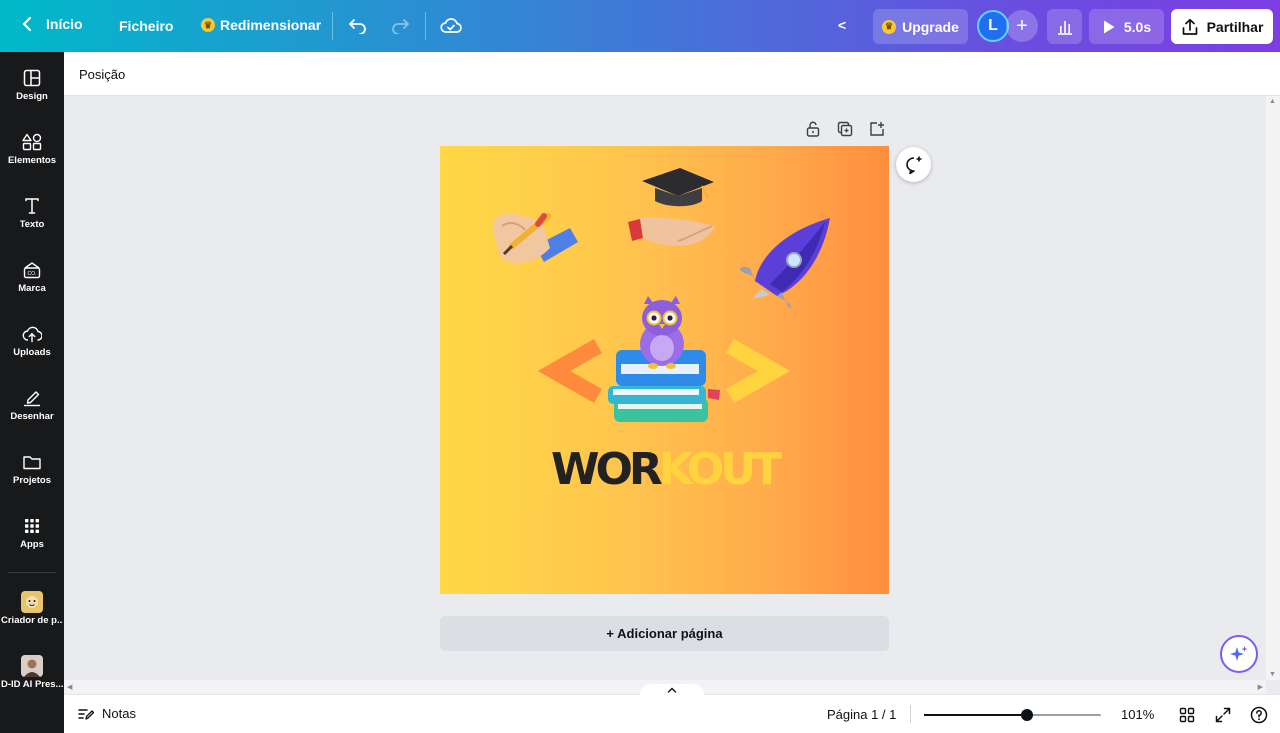  What do you see at coordinates (32, 210) in the screenshot?
I see `sidebar-item-text: Texto` at bounding box center [32, 210].